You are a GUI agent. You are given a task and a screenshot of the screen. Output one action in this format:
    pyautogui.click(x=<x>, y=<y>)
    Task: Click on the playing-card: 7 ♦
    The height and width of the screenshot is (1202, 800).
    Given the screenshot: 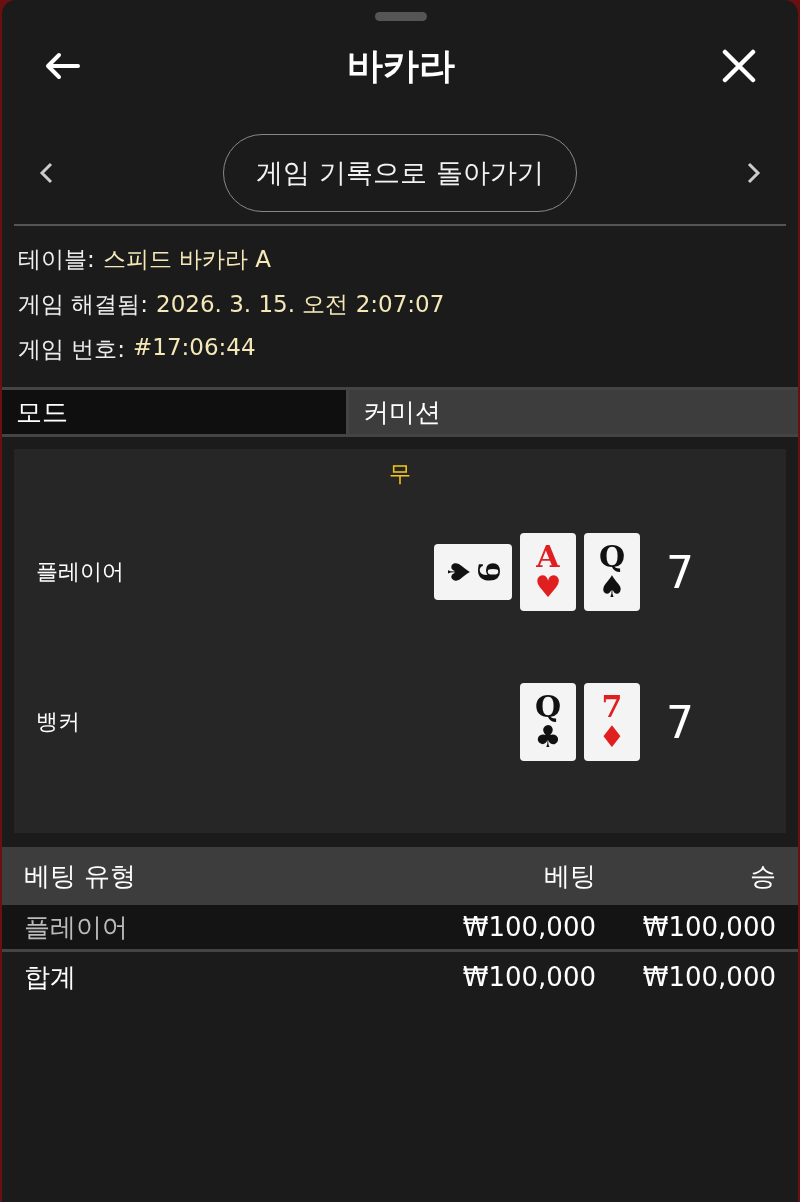 What is the action you would take?
    pyautogui.click(x=612, y=722)
    